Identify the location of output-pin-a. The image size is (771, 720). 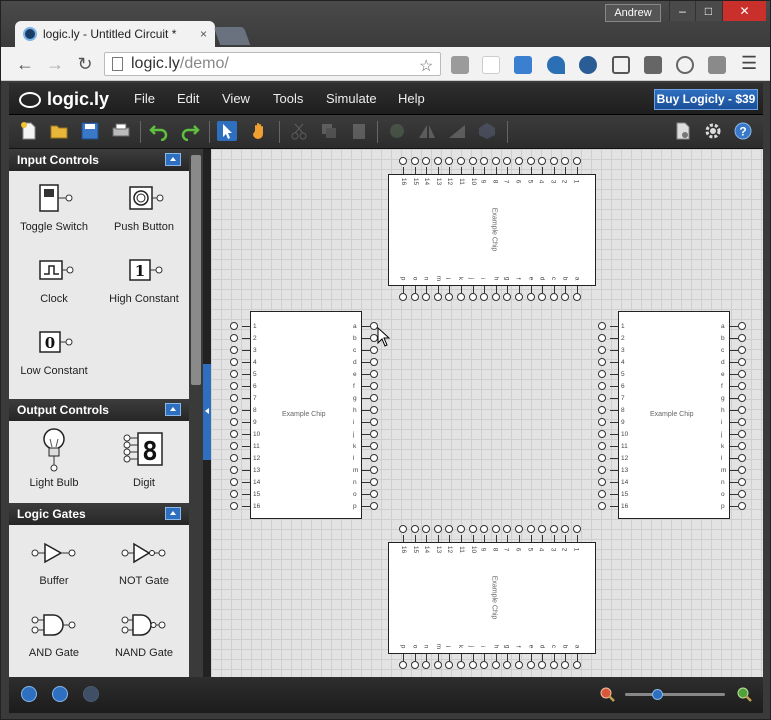
(577, 665).